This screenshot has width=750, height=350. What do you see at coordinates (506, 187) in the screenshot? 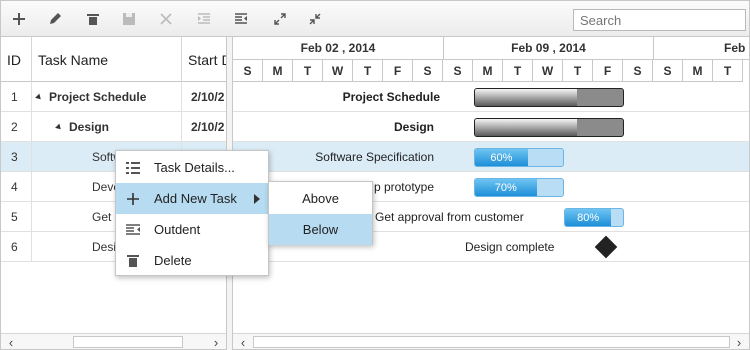
I see `progress-label: 70%` at bounding box center [506, 187].